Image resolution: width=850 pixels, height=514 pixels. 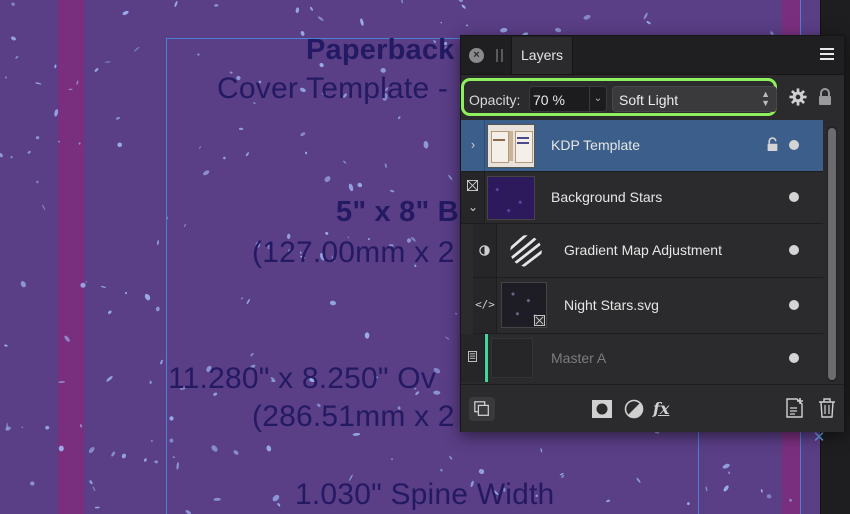 I want to click on layer-row-kdp-template: › KDP Template, so click(x=642, y=146).